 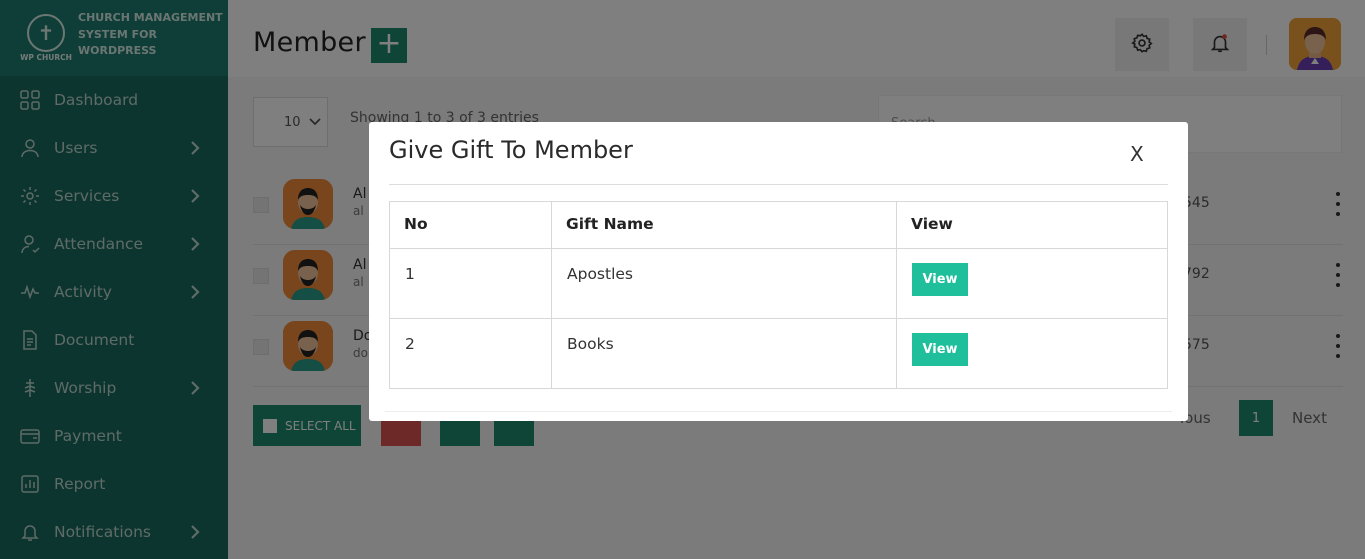 What do you see at coordinates (778, 184) in the screenshot?
I see `divider` at bounding box center [778, 184].